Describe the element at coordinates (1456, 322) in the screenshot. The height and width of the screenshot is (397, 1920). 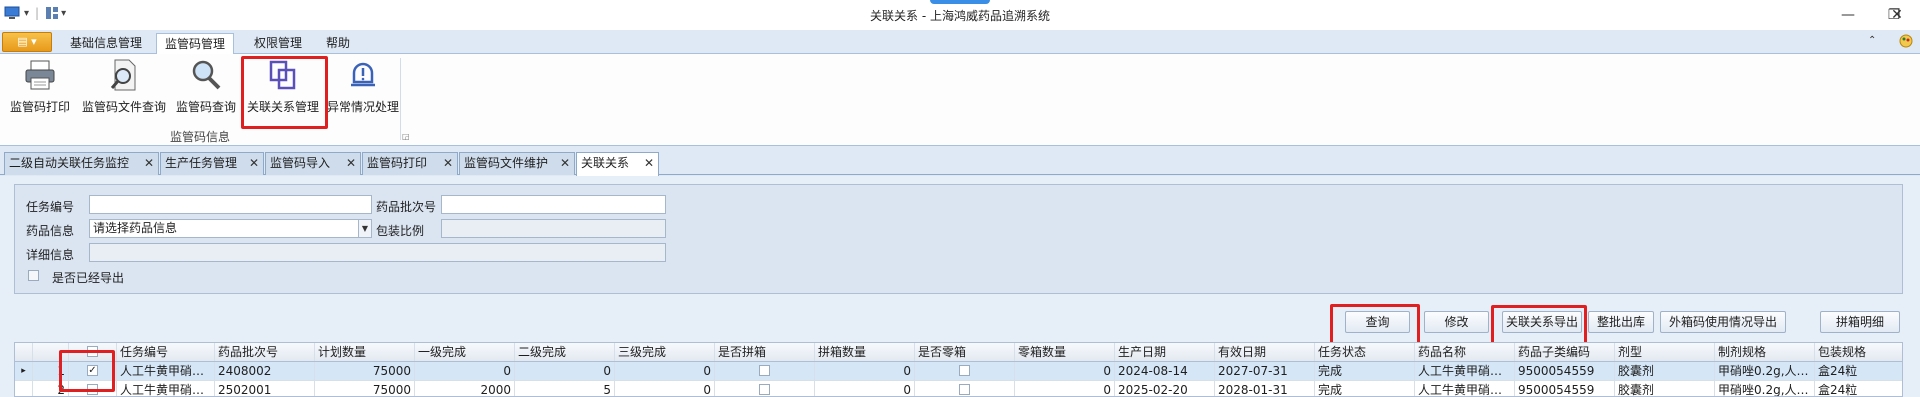
I see `modify-button: 修改` at that location.